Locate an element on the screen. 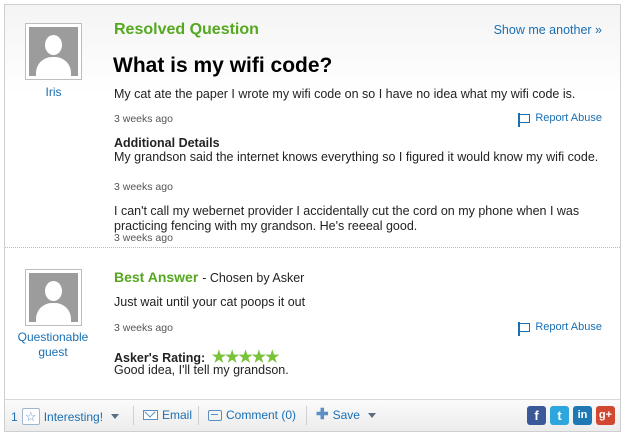  googleplus-share-icon: g+ is located at coordinates (605, 415).